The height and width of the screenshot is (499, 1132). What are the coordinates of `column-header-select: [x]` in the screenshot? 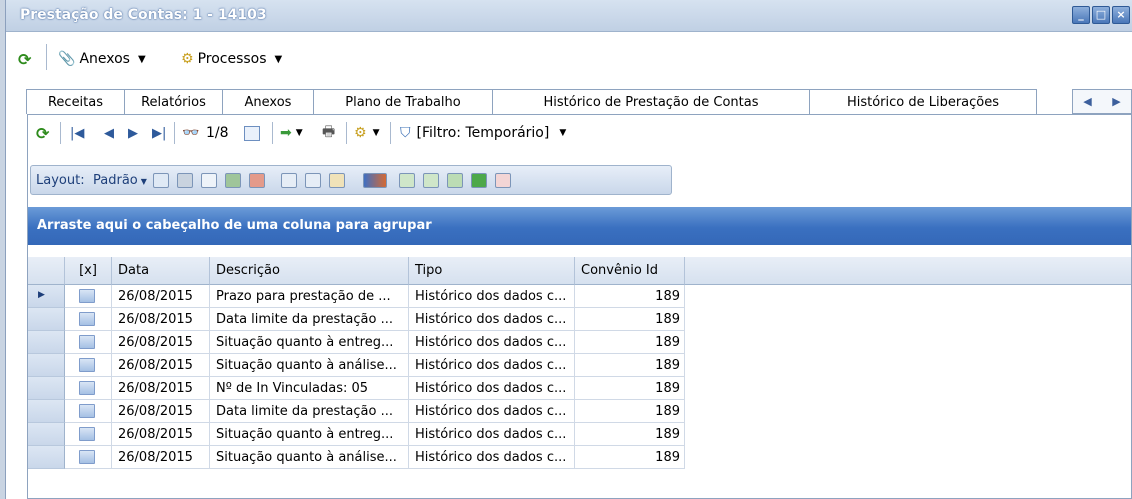 It's located at (88, 271).